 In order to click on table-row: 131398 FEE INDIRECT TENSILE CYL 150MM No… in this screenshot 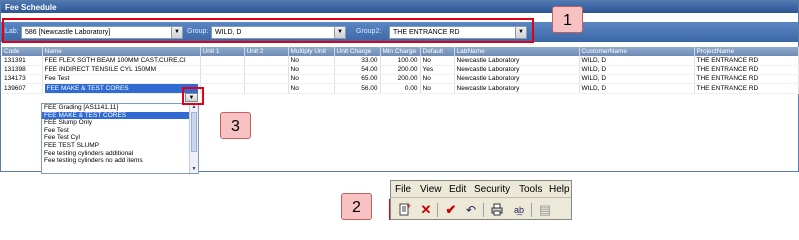, I will do `click(400, 70)`.